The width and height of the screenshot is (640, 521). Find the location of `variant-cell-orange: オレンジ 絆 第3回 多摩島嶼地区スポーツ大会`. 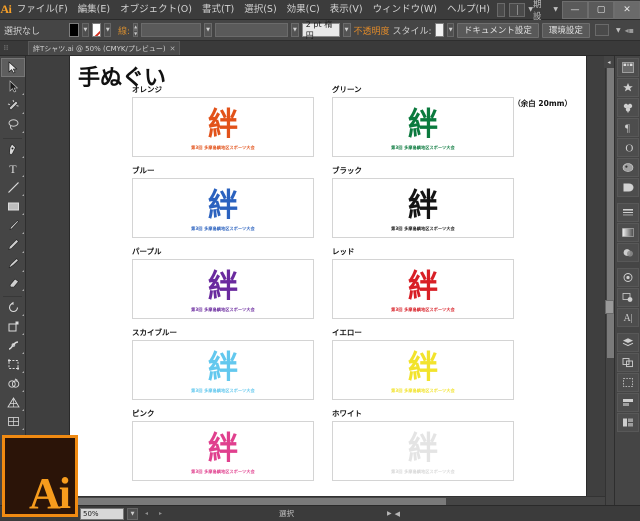

variant-cell-orange: オレンジ 絆 第3回 多摩島嶼地区スポーツ大会 is located at coordinates (223, 120).